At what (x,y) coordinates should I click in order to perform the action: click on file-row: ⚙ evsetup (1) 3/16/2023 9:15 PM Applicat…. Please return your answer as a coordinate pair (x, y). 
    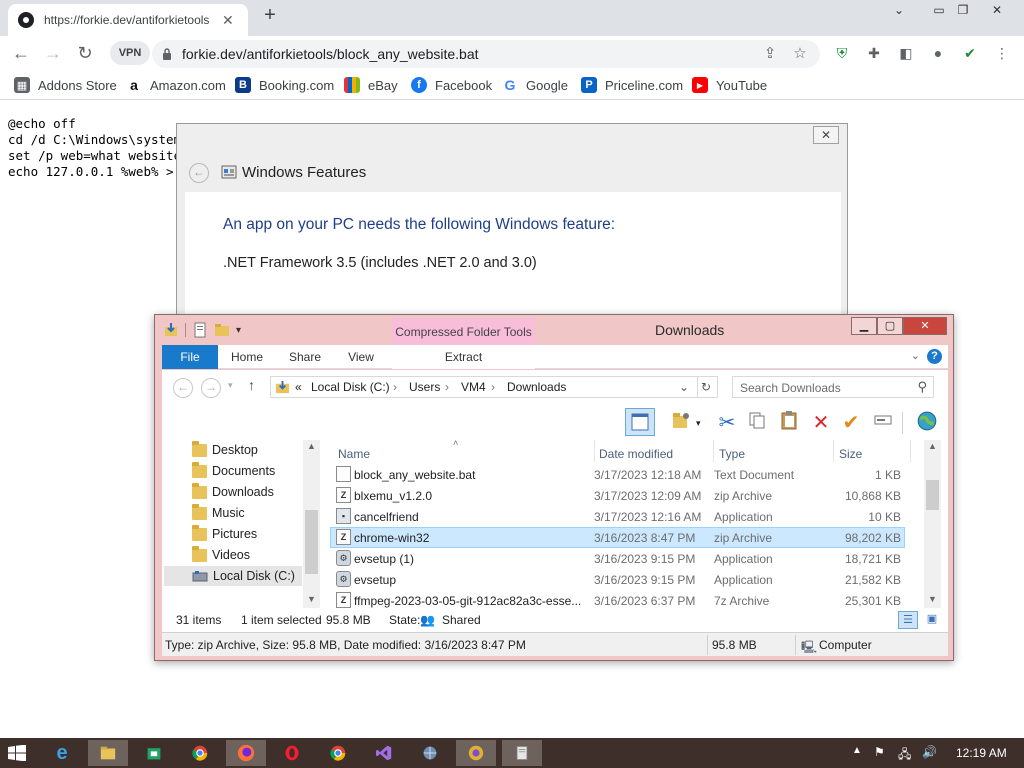
    Looking at the image, I should click on (617, 558).